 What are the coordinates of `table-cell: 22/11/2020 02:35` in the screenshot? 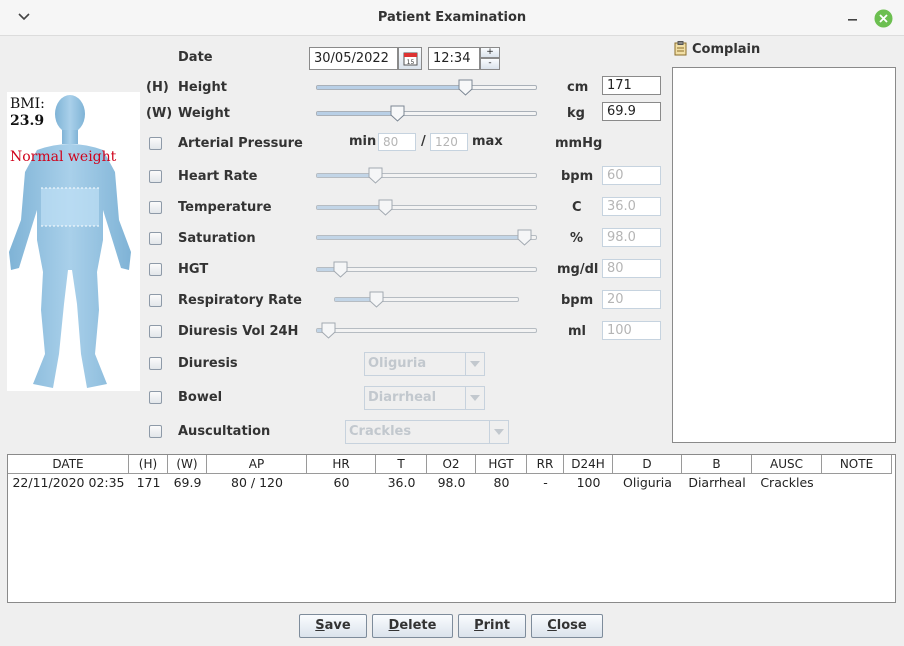 It's located at (68, 482).